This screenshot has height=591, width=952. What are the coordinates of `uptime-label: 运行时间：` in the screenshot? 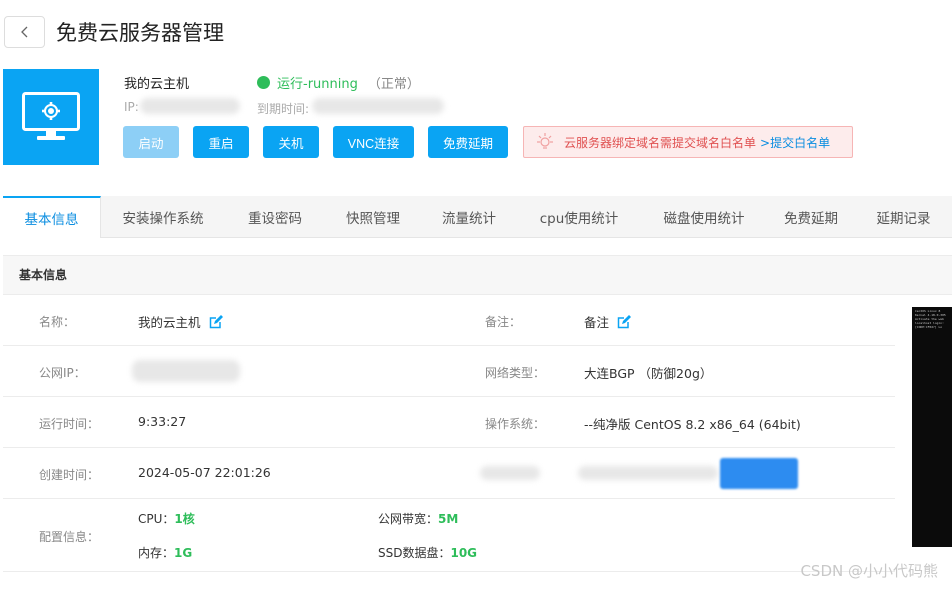 It's located at (69, 424).